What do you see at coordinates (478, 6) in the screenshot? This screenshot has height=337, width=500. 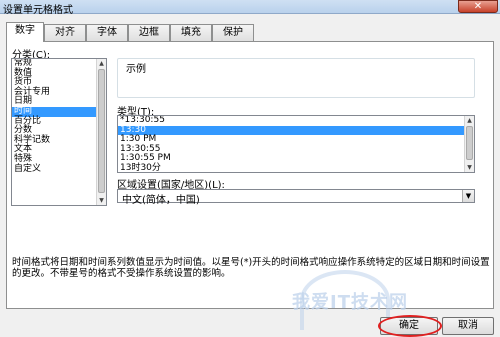 I see `close-icon: ✕` at bounding box center [478, 6].